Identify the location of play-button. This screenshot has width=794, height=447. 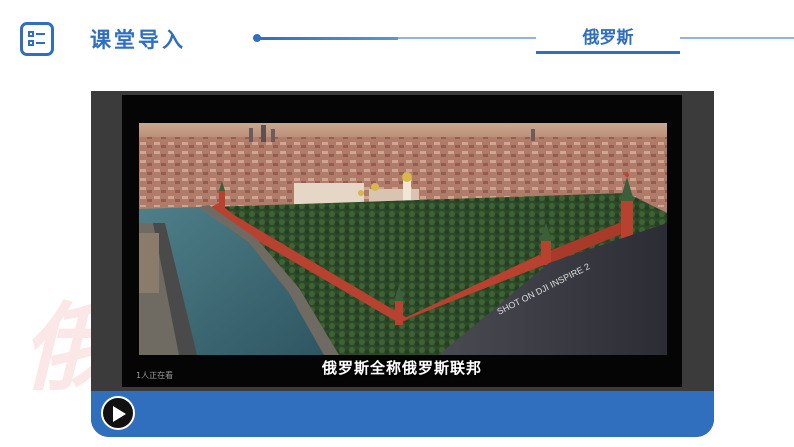
(118, 413).